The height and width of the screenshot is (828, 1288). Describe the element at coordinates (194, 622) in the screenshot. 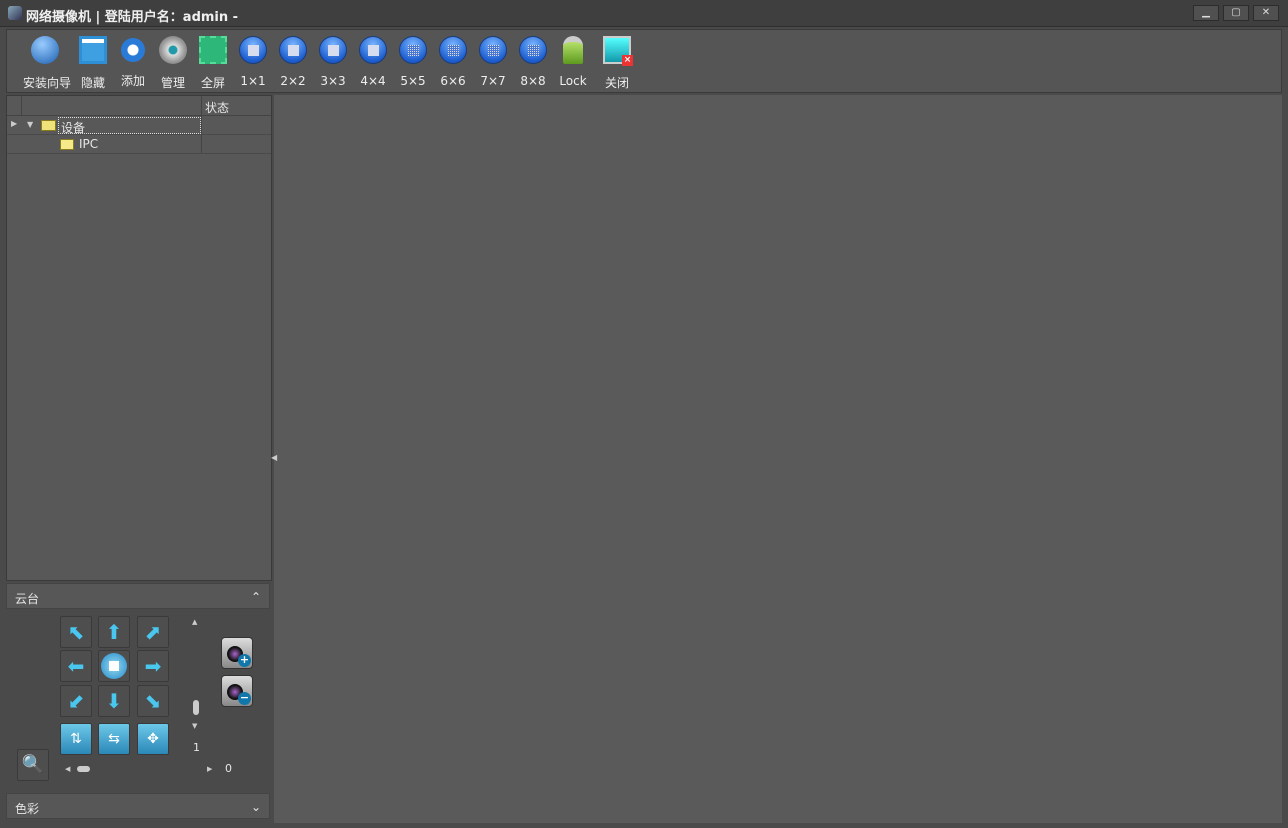

I see `scroll-up-arrow: ▲` at that location.